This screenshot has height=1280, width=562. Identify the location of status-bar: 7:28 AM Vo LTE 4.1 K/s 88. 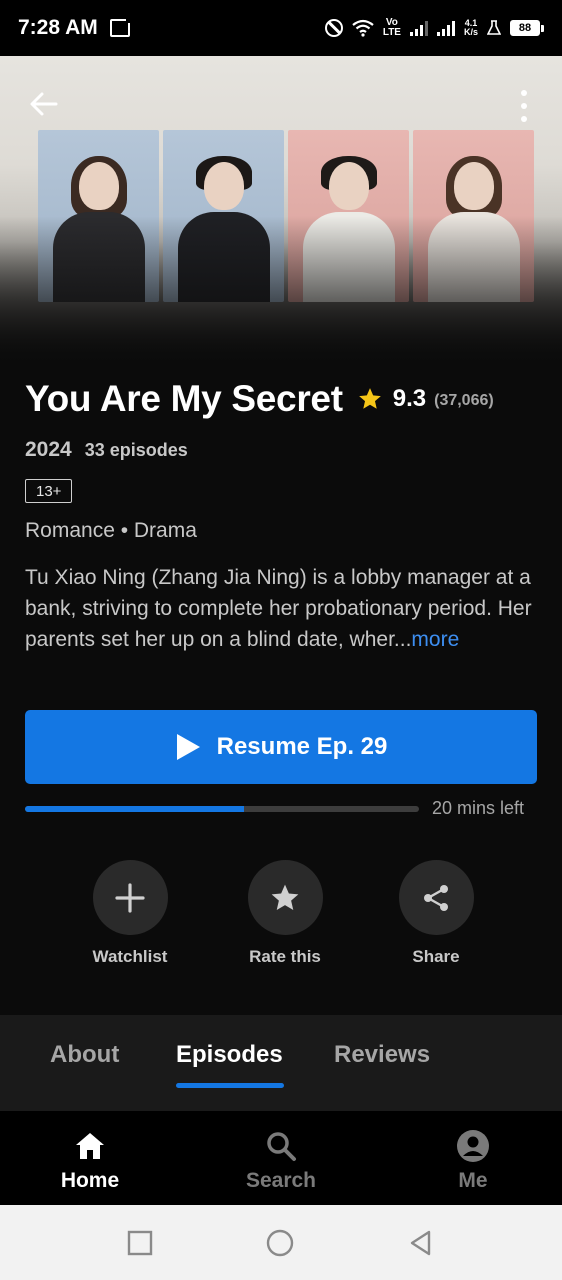
(281, 28).